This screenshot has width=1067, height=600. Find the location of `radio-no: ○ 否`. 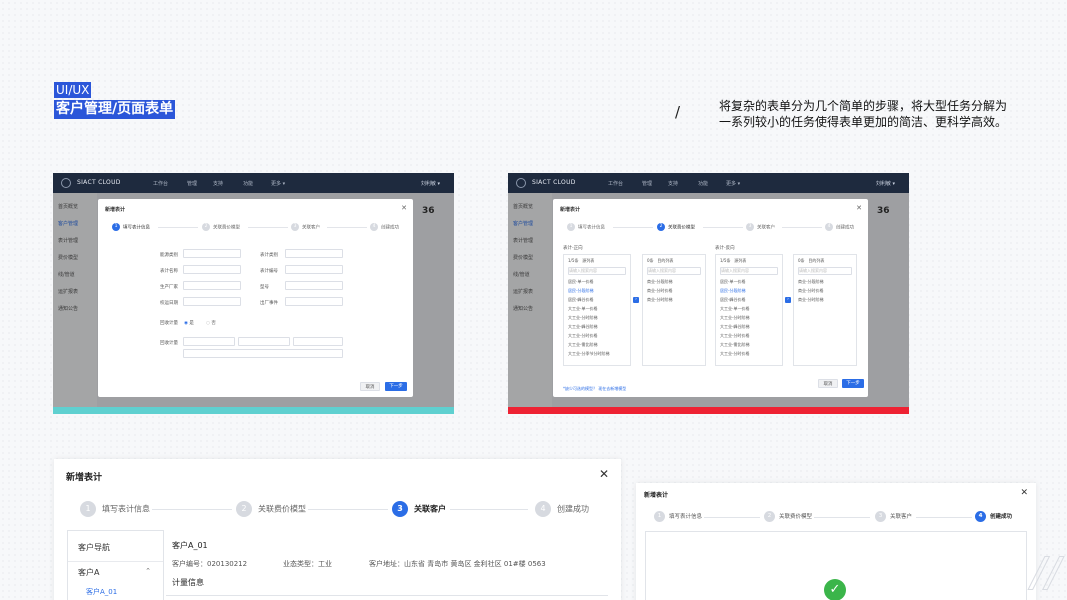

radio-no: ○ 否 is located at coordinates (211, 323).